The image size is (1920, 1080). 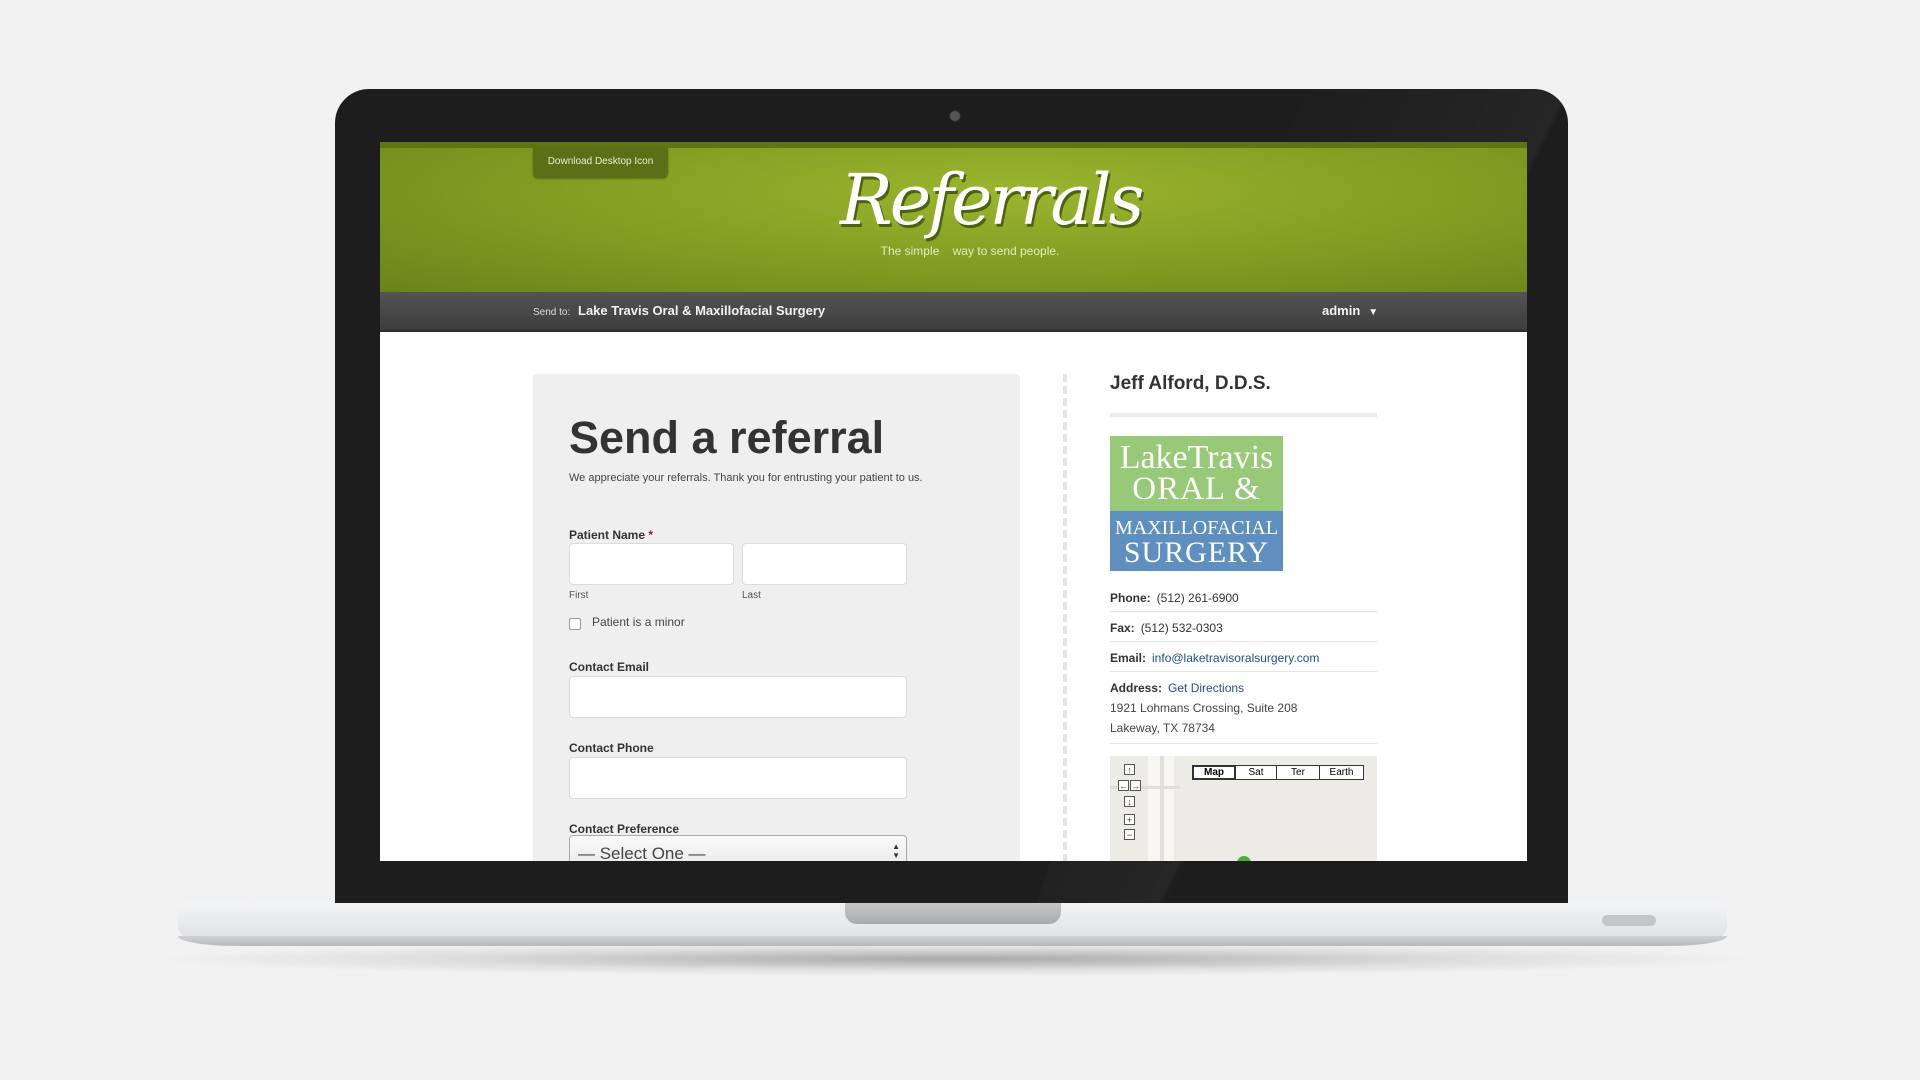 What do you see at coordinates (579, 595) in the screenshot?
I see `first-sublabel: First` at bounding box center [579, 595].